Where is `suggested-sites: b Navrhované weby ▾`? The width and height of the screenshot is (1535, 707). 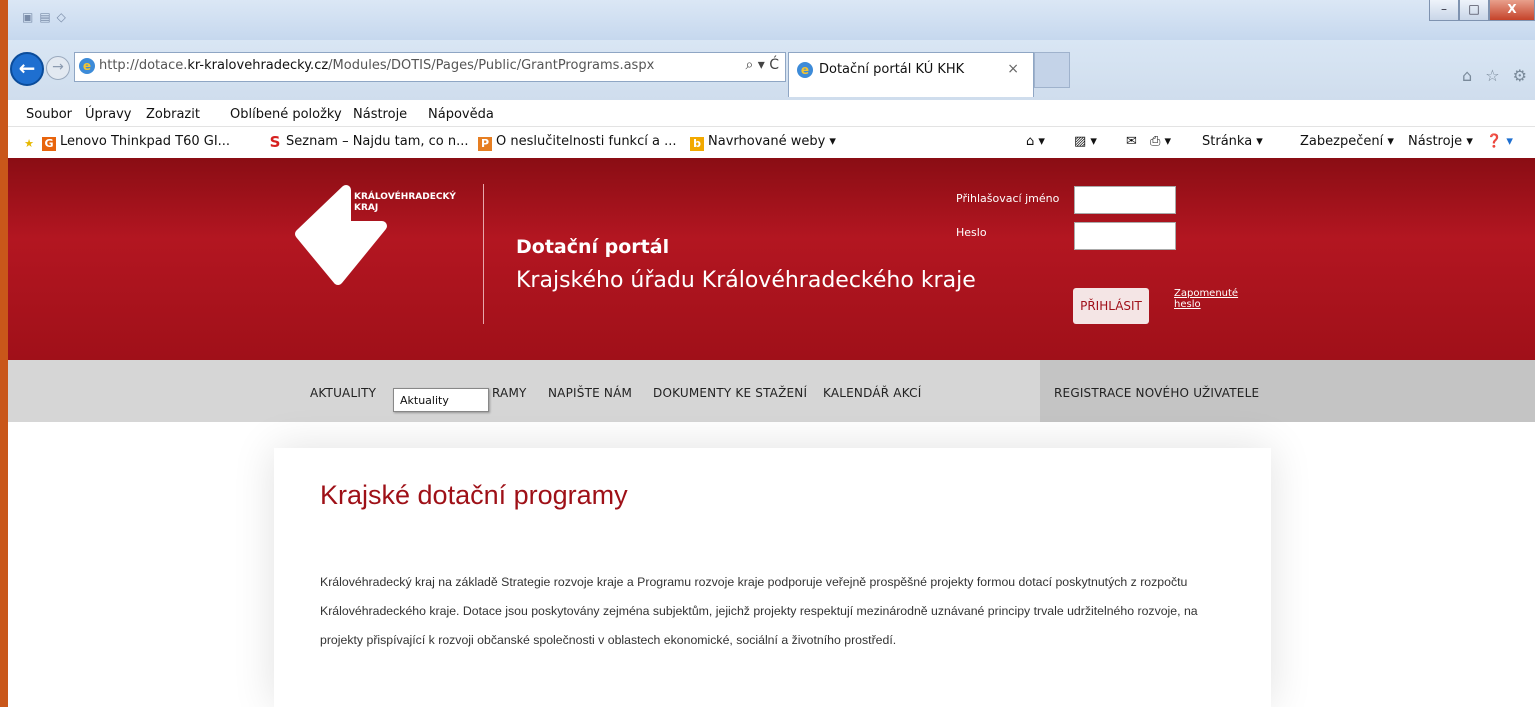 suggested-sites: b Navrhované weby ▾ is located at coordinates (763, 142).